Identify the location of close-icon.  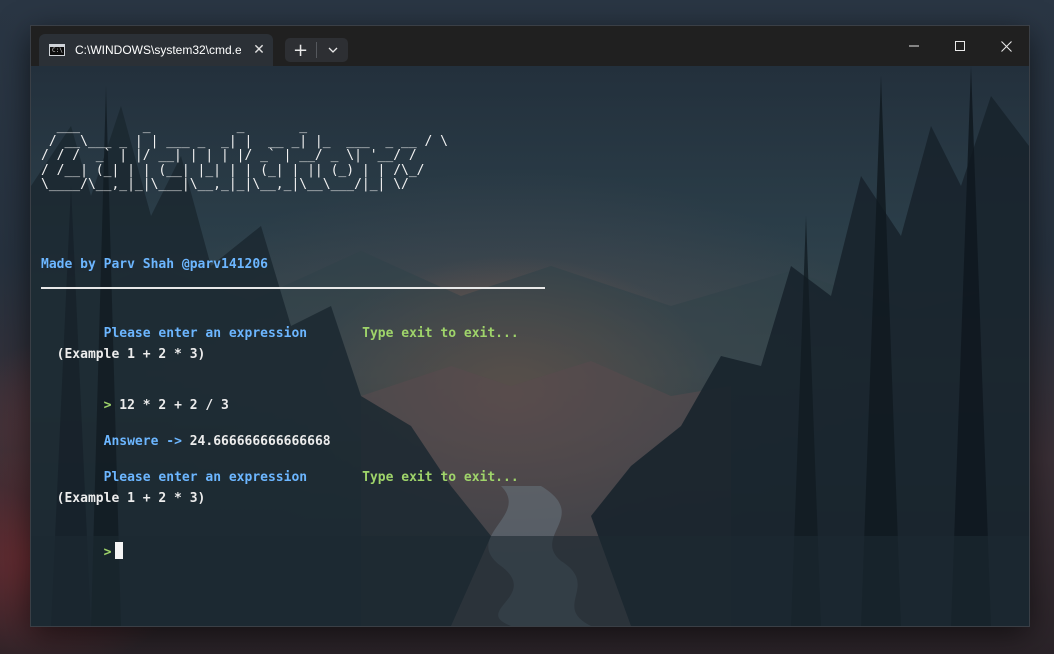
(1006, 46).